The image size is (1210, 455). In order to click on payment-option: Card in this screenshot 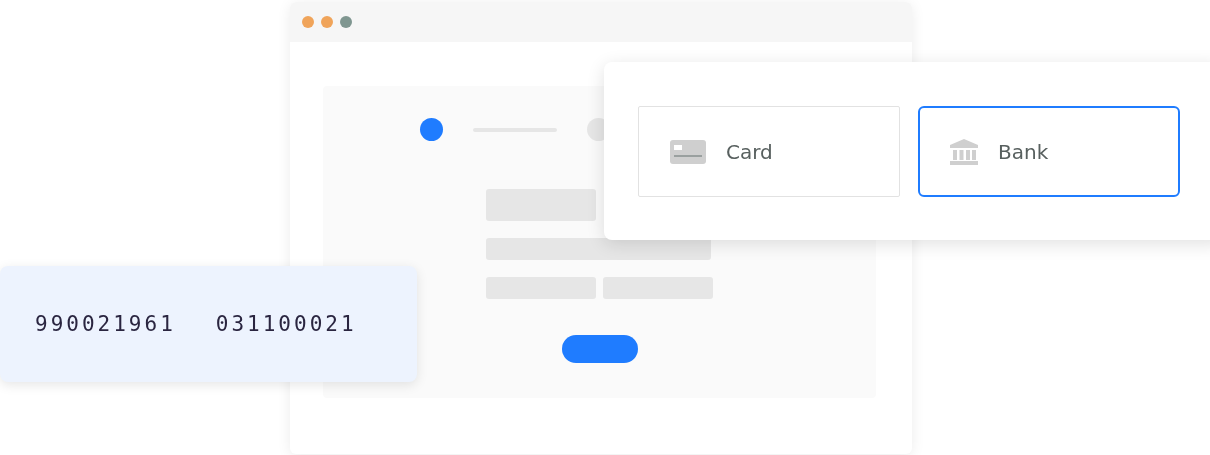, I will do `click(769, 151)`.